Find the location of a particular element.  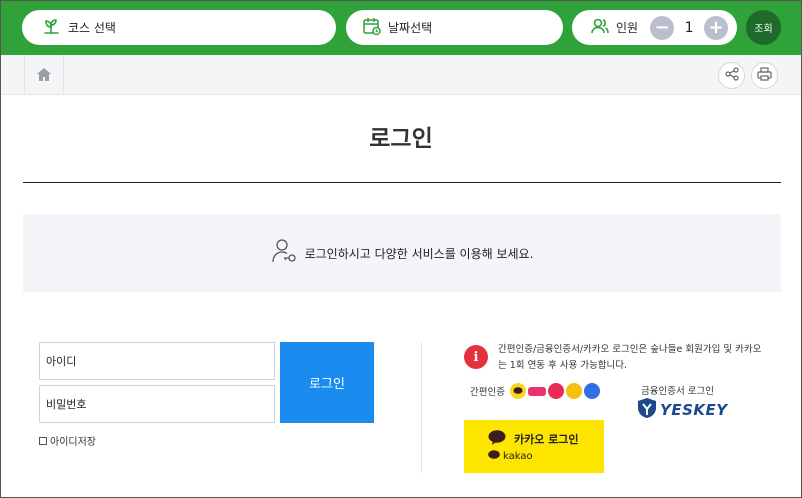

section-divider is located at coordinates (421, 407).